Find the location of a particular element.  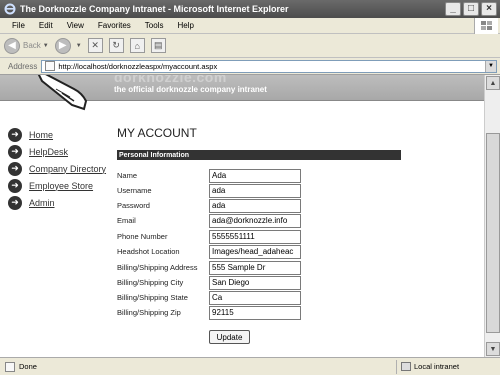

nav-item-employee-store: ➜ Employee Store is located at coordinates (57, 185).